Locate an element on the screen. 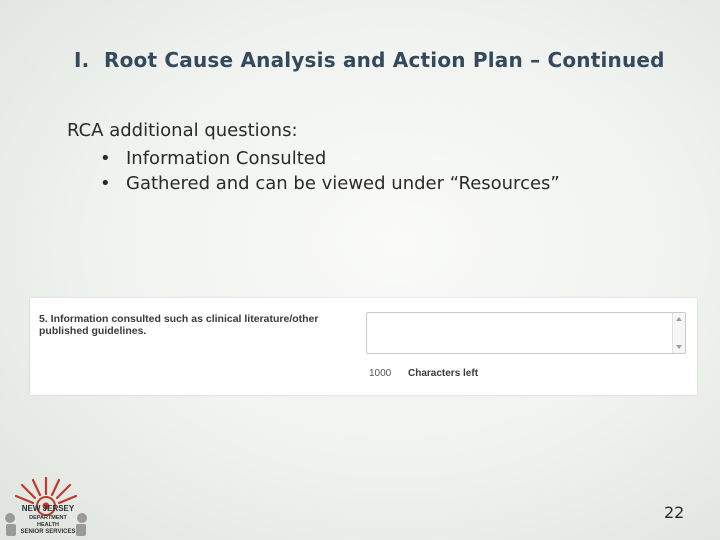 This screenshot has height=540, width=720. logo-text: SENIOR SERVICES is located at coordinates (48, 532).